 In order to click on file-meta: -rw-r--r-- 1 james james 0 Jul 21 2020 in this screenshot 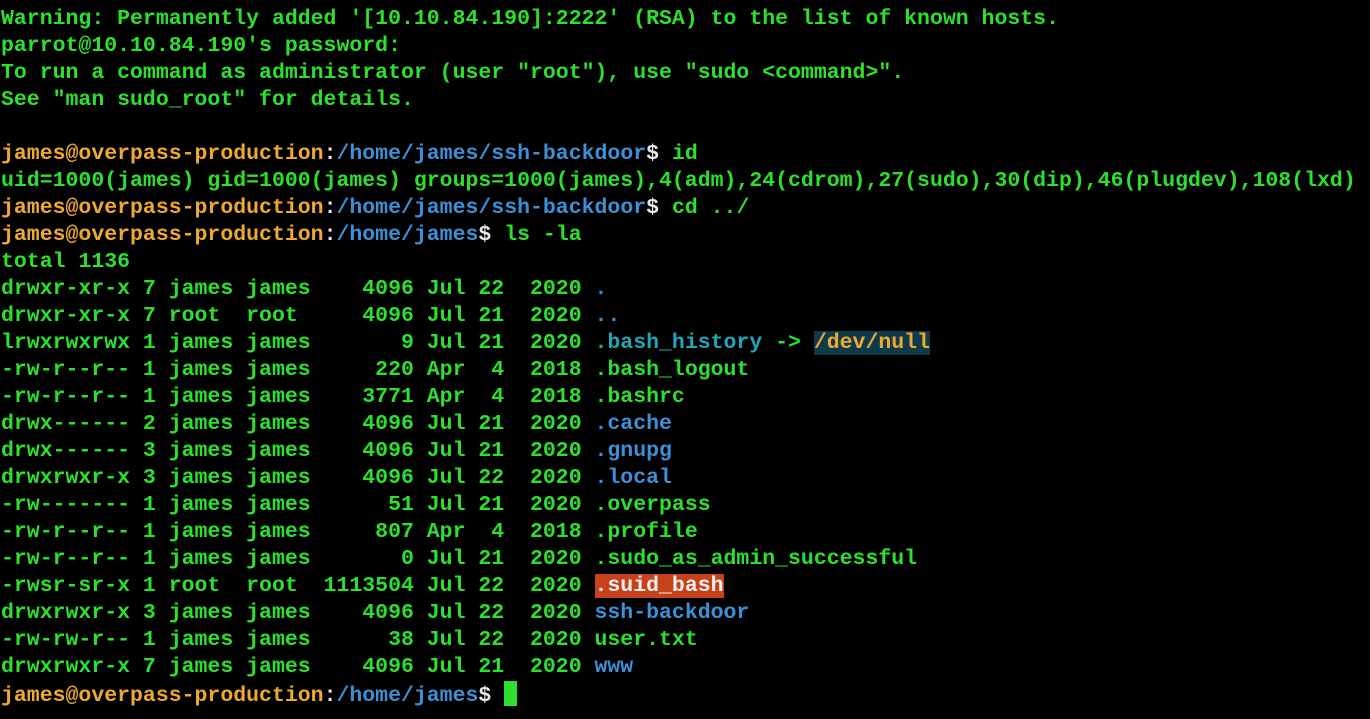, I will do `click(298, 559)`.